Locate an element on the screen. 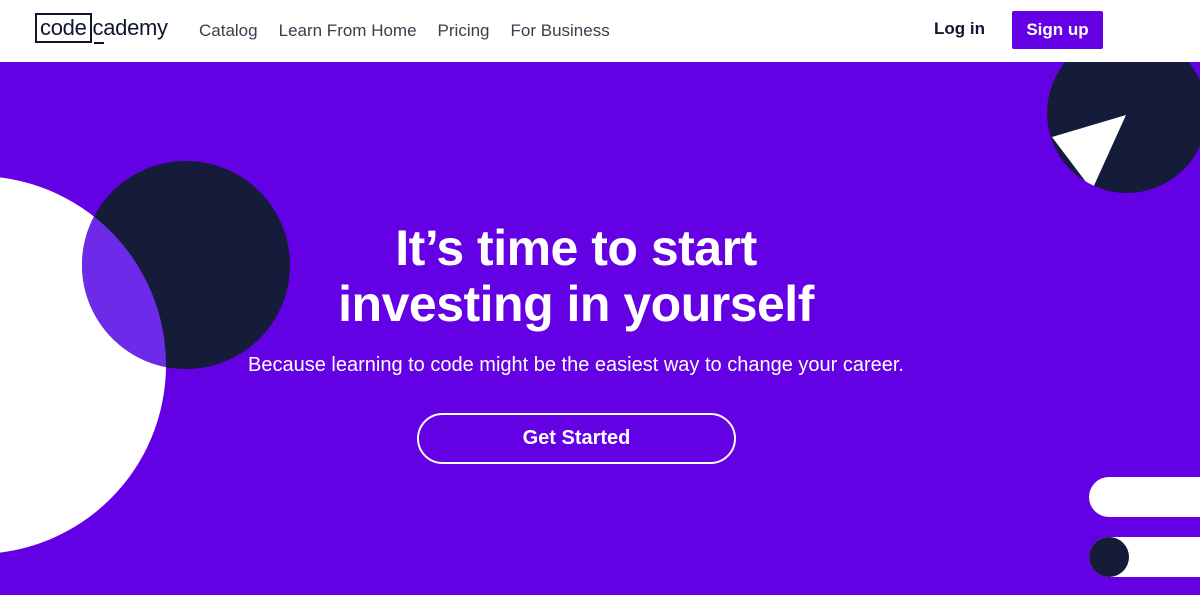 The height and width of the screenshot is (595, 1200). codecademy-logo: code cademy is located at coordinates (101, 28).